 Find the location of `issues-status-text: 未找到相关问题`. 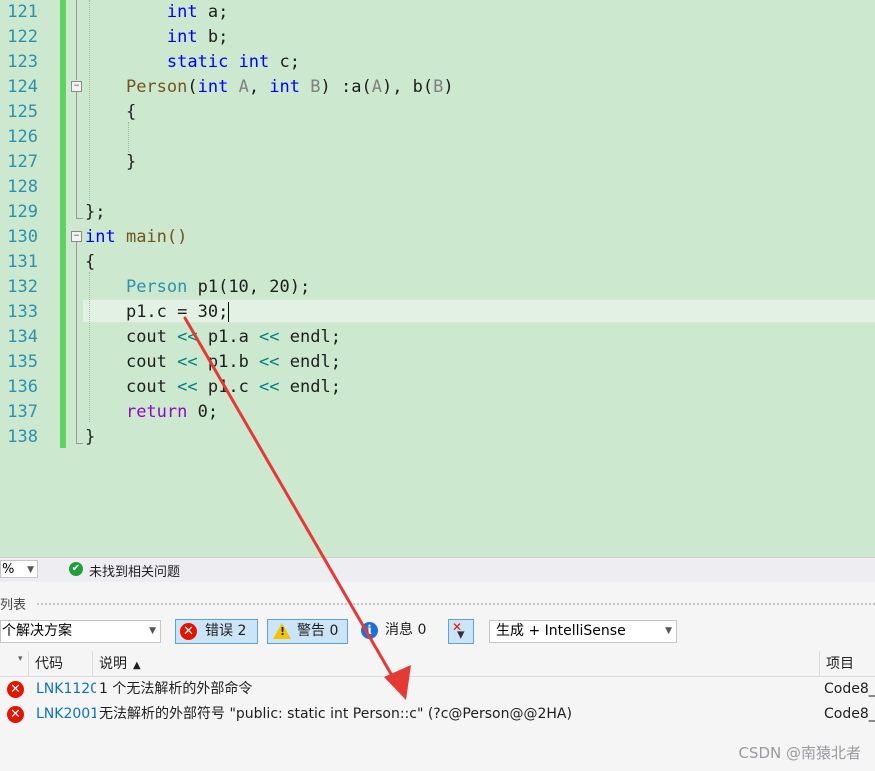

issues-status-text: 未找到相关问题 is located at coordinates (134, 570).